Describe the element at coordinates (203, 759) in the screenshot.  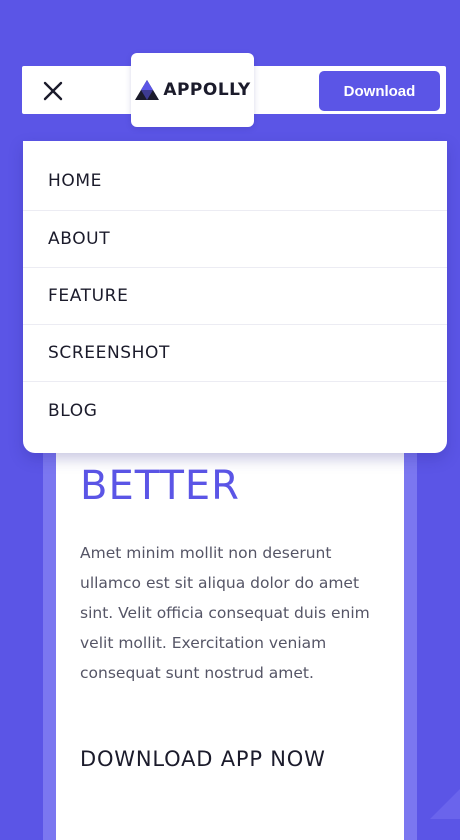
I see `download-app-heading: DOWNLOAD APP NOW` at that location.